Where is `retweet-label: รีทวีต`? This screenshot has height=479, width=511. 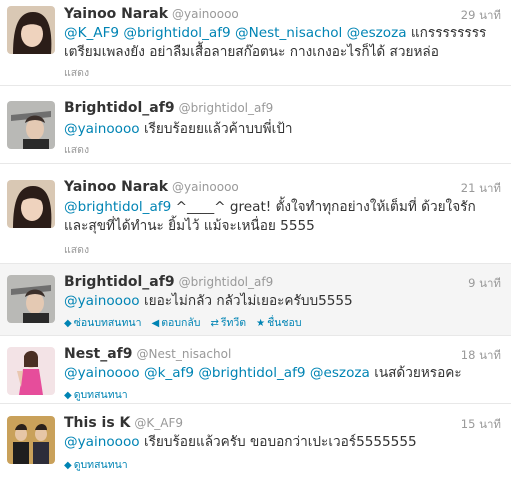
retweet-label: รีทวีต is located at coordinates (233, 323).